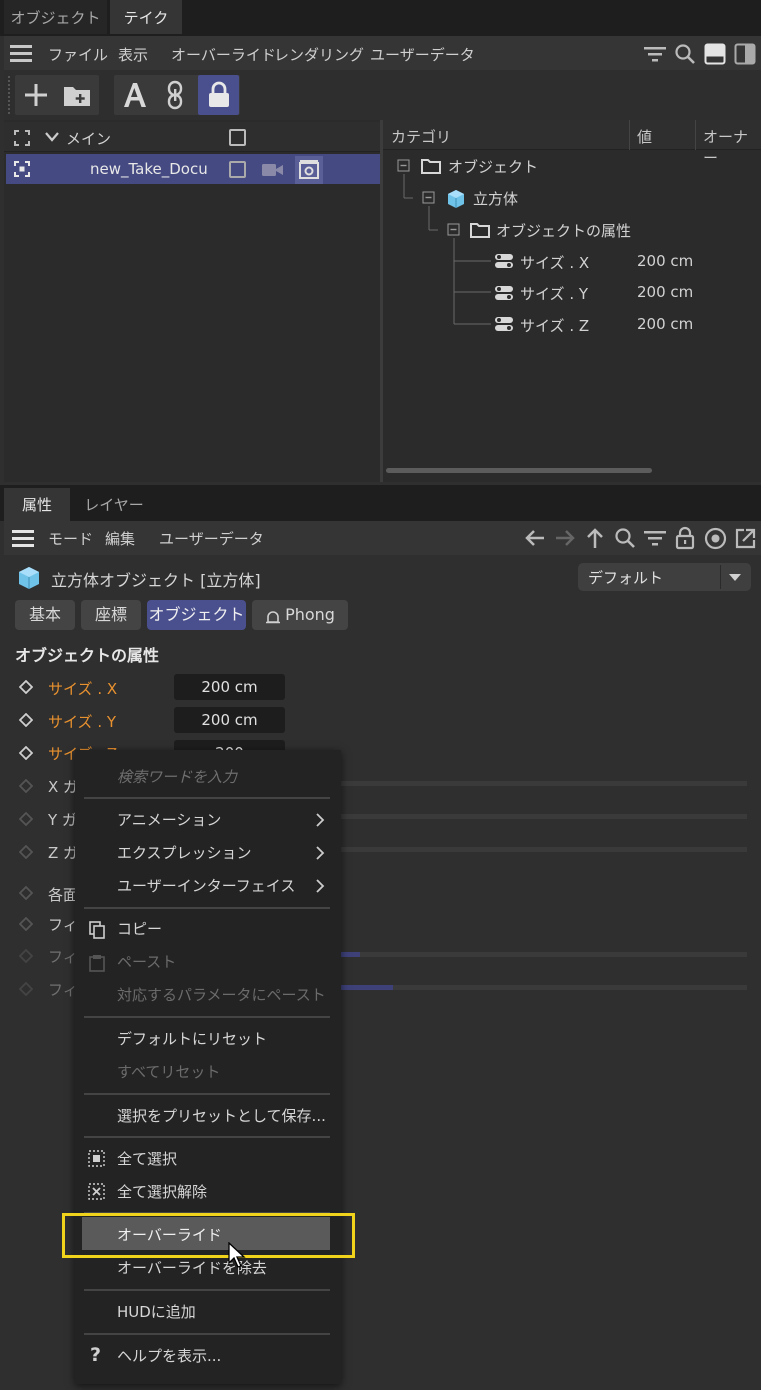 The height and width of the screenshot is (1390, 761). I want to click on menu-userdata: ユーザーデータ, so click(422, 54).